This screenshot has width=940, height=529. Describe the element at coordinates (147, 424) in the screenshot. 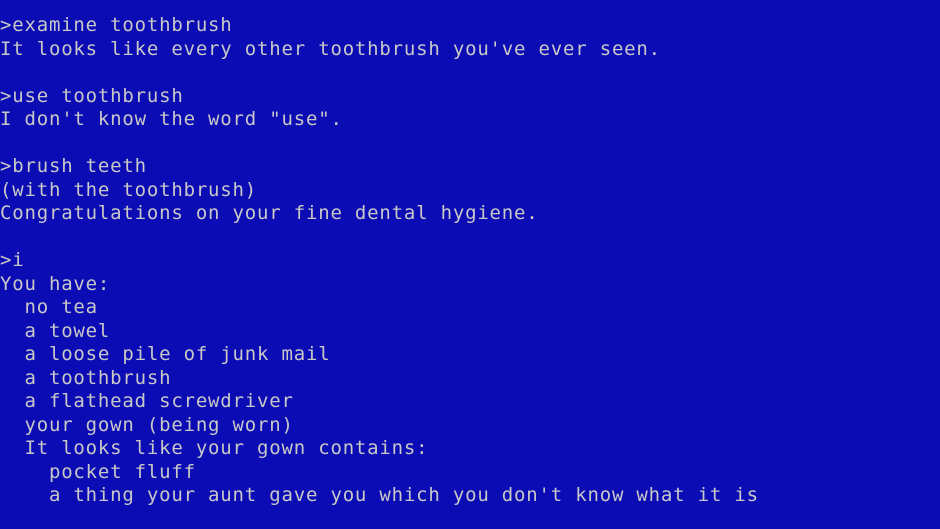

I see `inventory-item: your gown (being worn)` at that location.